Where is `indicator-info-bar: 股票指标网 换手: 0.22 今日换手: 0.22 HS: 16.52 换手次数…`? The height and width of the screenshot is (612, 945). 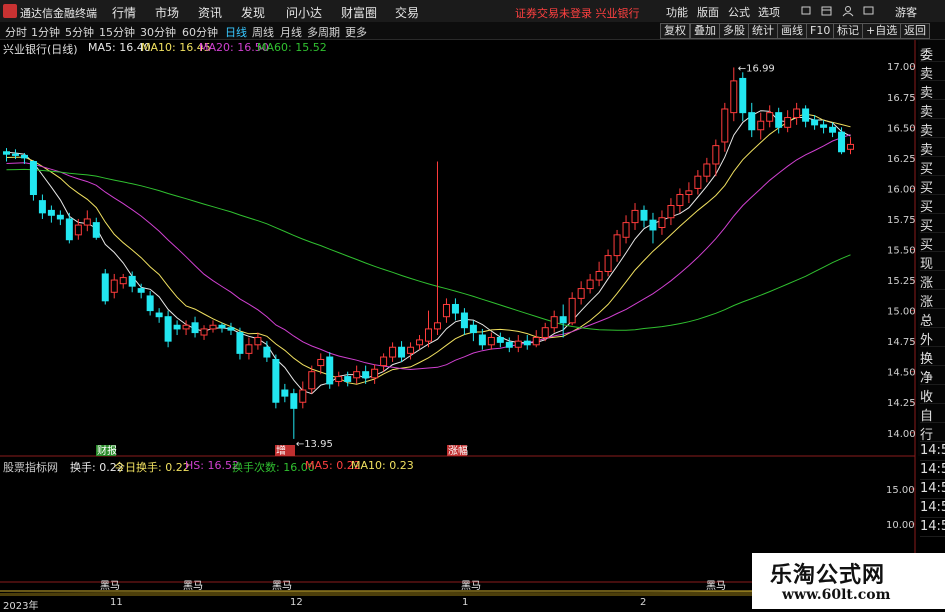 indicator-info-bar: 股票指标网 换手: 0.22 今日换手: 0.22 HS: 16.52 换手次数… is located at coordinates (457, 466).